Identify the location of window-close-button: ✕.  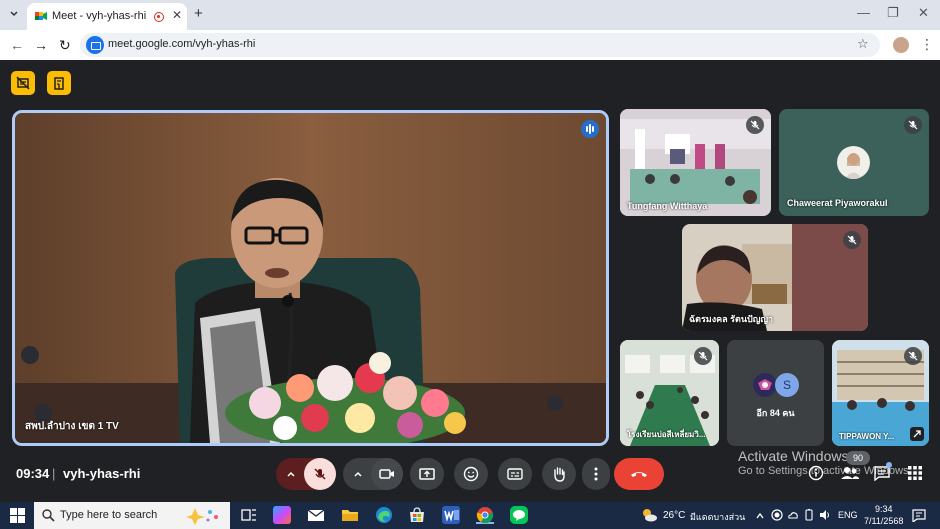
(923, 13).